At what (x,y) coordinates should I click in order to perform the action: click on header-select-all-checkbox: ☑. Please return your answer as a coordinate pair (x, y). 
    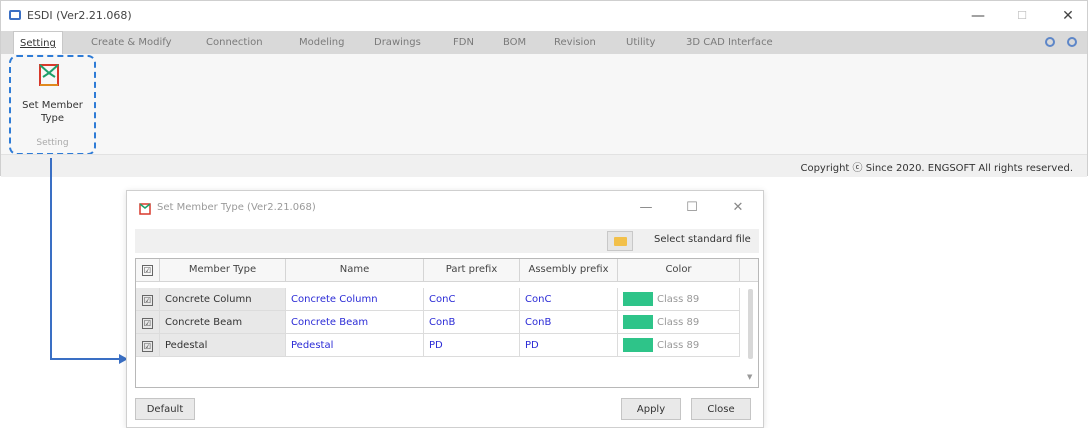
    Looking at the image, I should click on (148, 270).